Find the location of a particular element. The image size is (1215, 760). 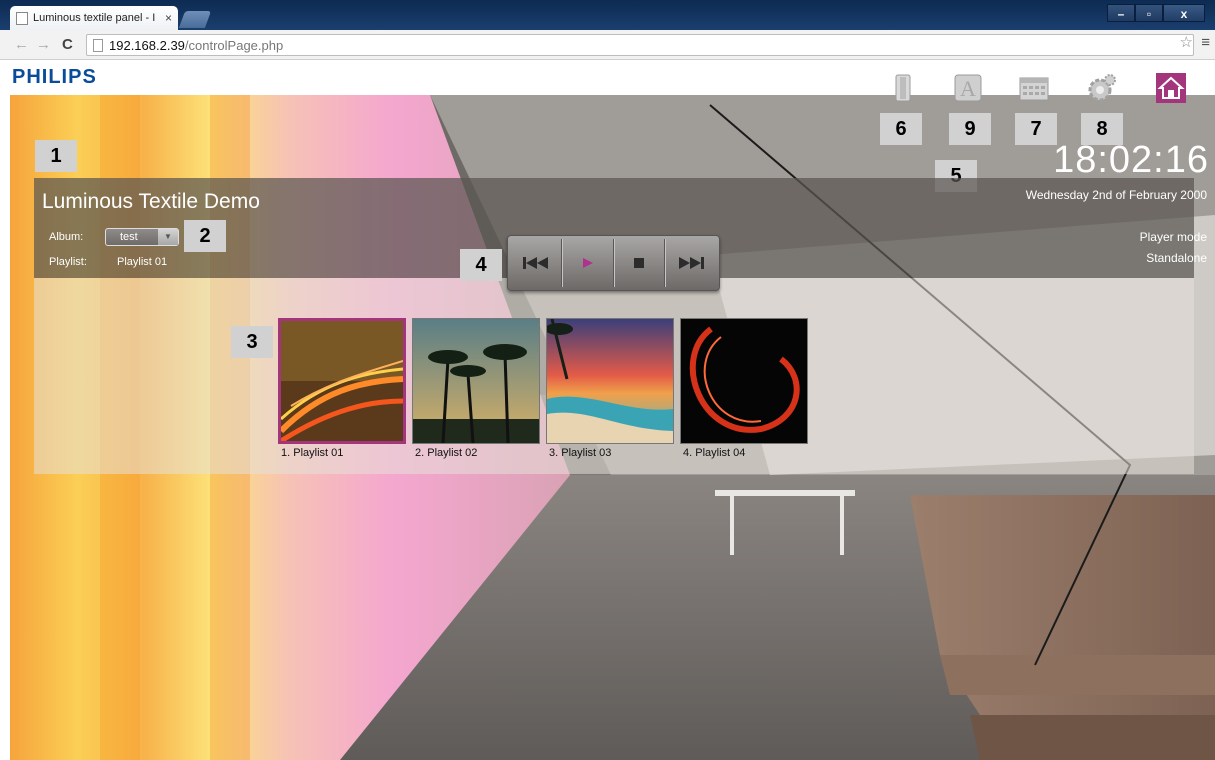

text-icon: A is located at coordinates (968, 88).